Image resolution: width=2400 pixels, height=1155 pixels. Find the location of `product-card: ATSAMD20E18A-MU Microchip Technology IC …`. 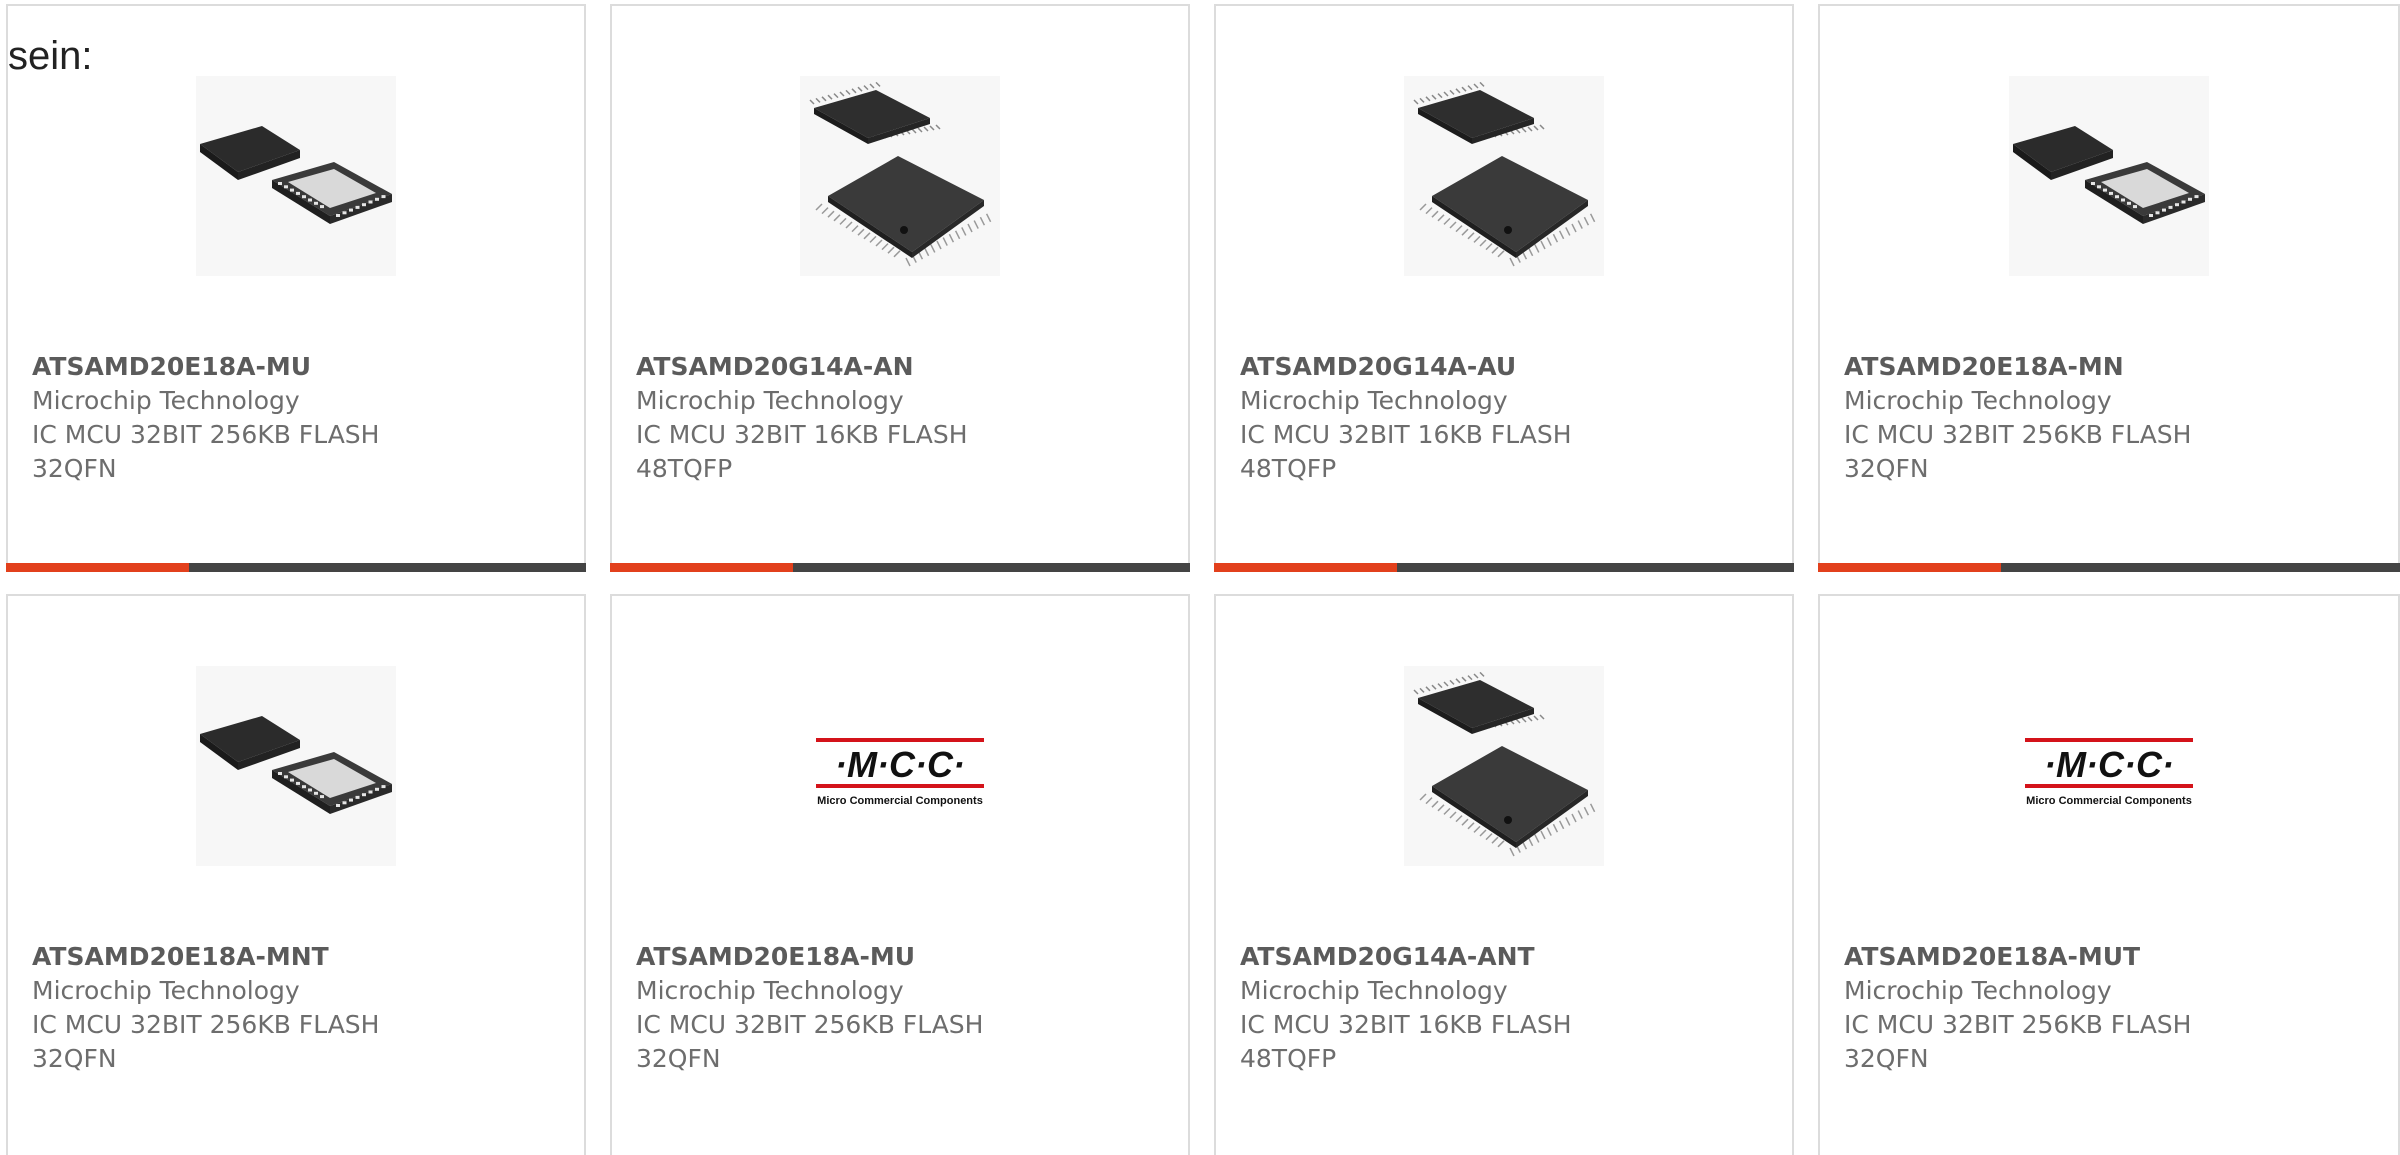

product-card: ATSAMD20E18A-MU Microchip Technology IC … is located at coordinates (296, 288).